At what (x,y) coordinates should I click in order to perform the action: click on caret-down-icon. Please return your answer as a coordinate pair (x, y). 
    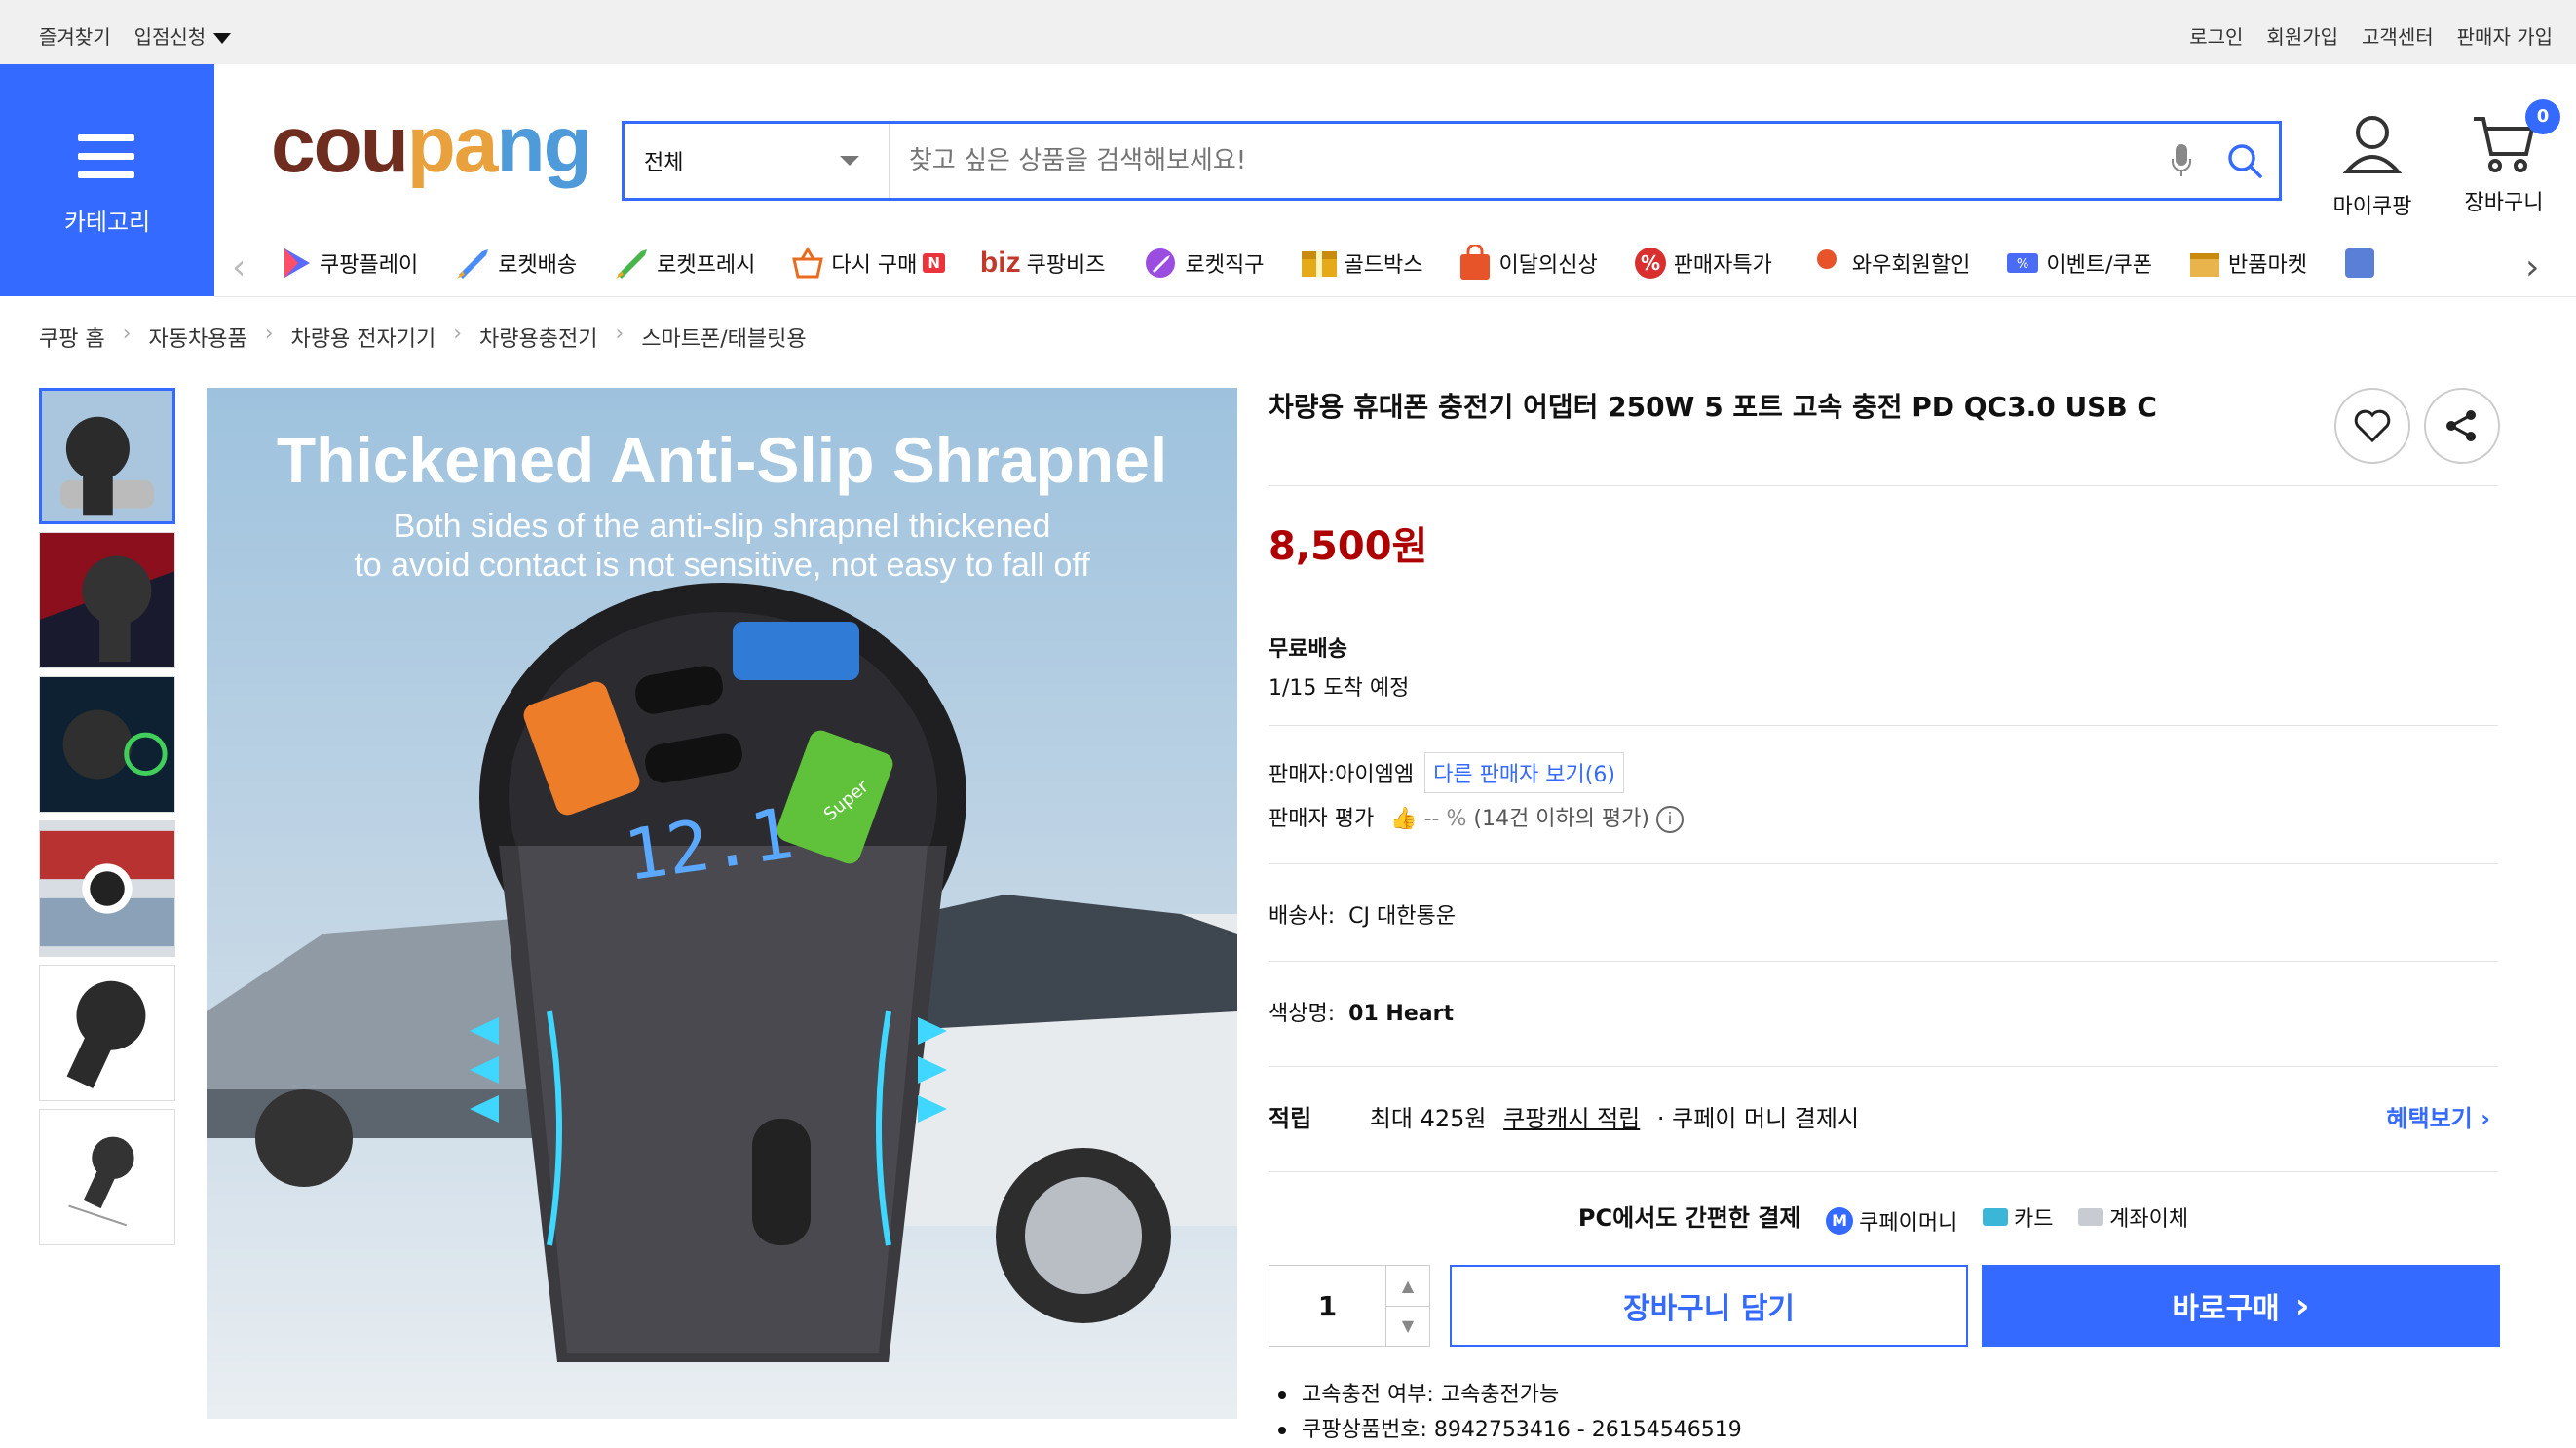
    Looking at the image, I should click on (222, 38).